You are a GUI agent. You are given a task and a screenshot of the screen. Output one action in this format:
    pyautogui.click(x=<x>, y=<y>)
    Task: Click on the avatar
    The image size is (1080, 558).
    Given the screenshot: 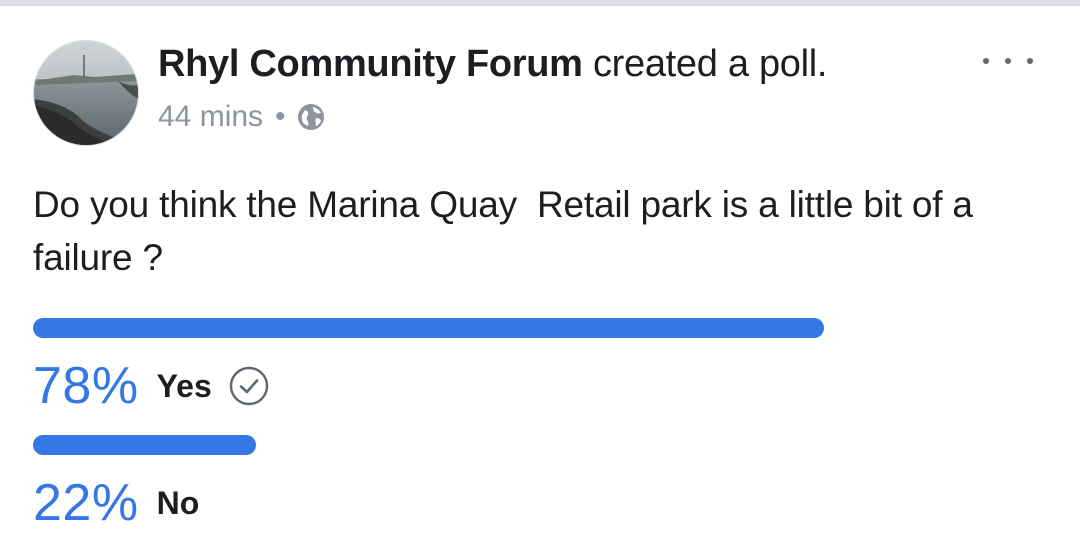 What is the action you would take?
    pyautogui.click(x=86, y=93)
    